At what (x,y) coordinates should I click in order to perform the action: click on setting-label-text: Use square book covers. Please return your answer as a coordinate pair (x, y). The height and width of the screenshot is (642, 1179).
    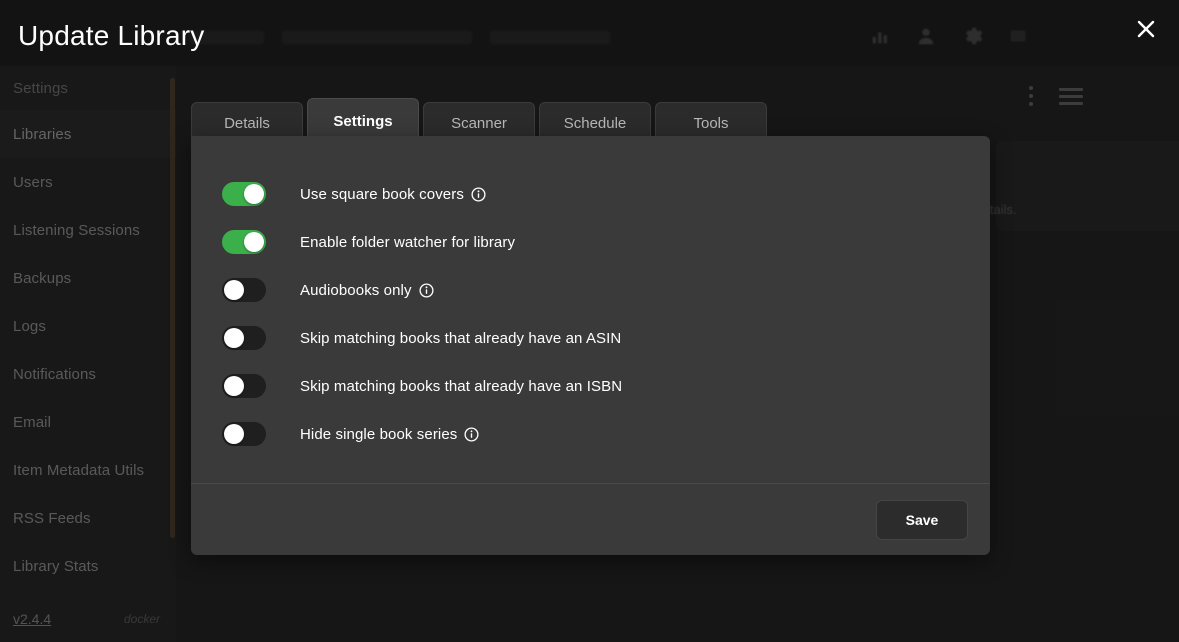
    Looking at the image, I should click on (382, 194).